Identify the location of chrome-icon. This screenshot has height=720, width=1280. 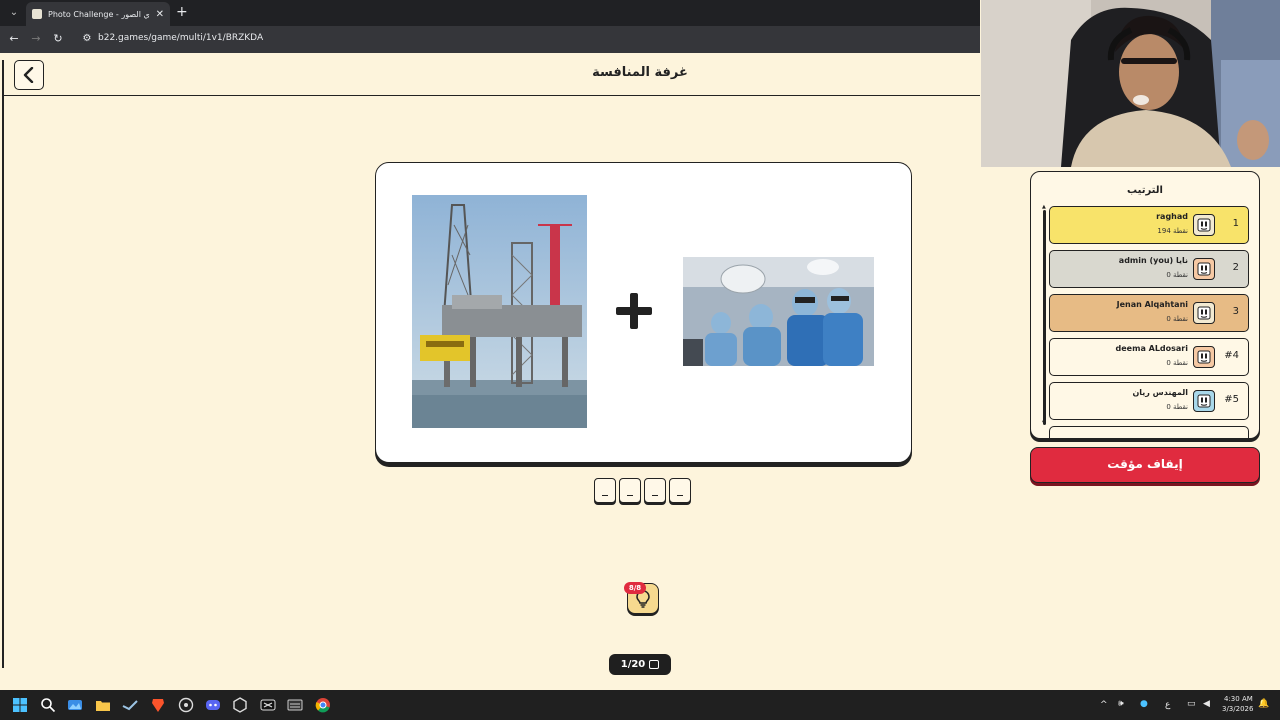
(323, 705).